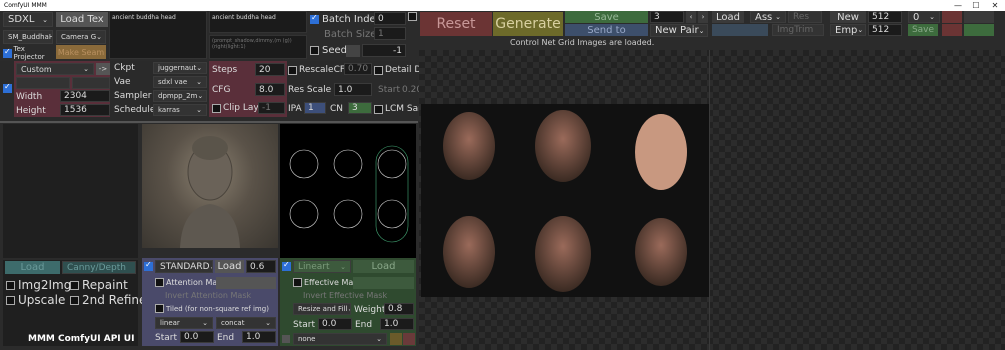  What do you see at coordinates (353, 89) in the screenshot?
I see `res-scale-input: 1.0` at bounding box center [353, 89].